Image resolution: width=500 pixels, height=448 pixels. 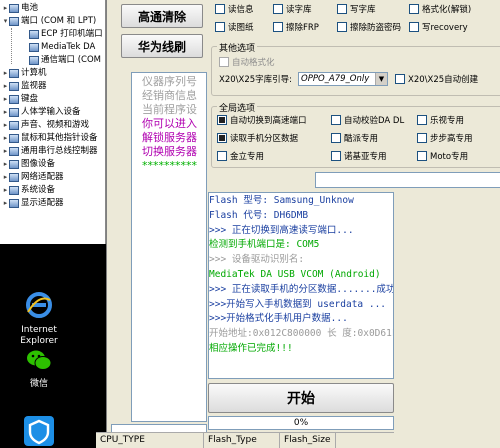 I want to click on qualcomm-clear-button: 高通清除, so click(x=162, y=16).